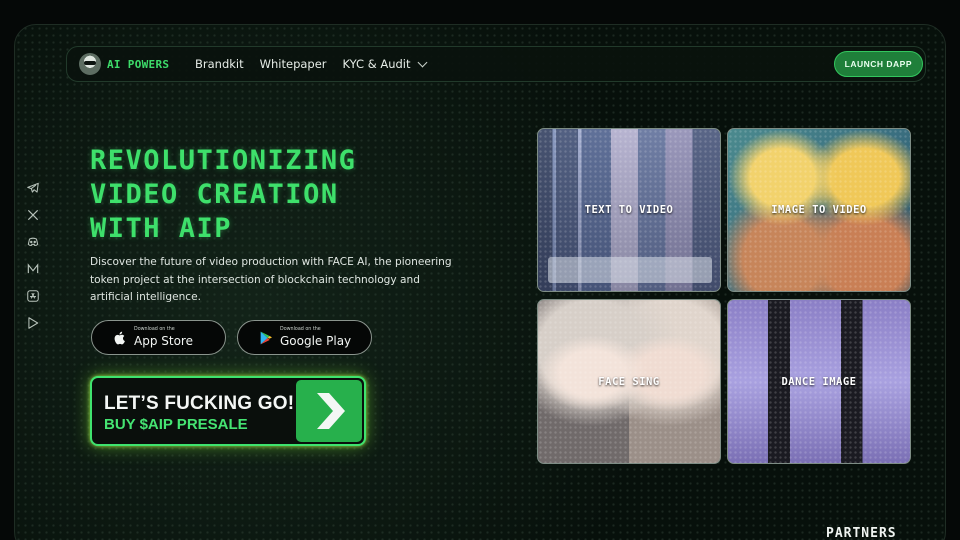 The height and width of the screenshot is (540, 960). I want to click on feature-card-label: IMAGE TO VIDEO, so click(819, 210).